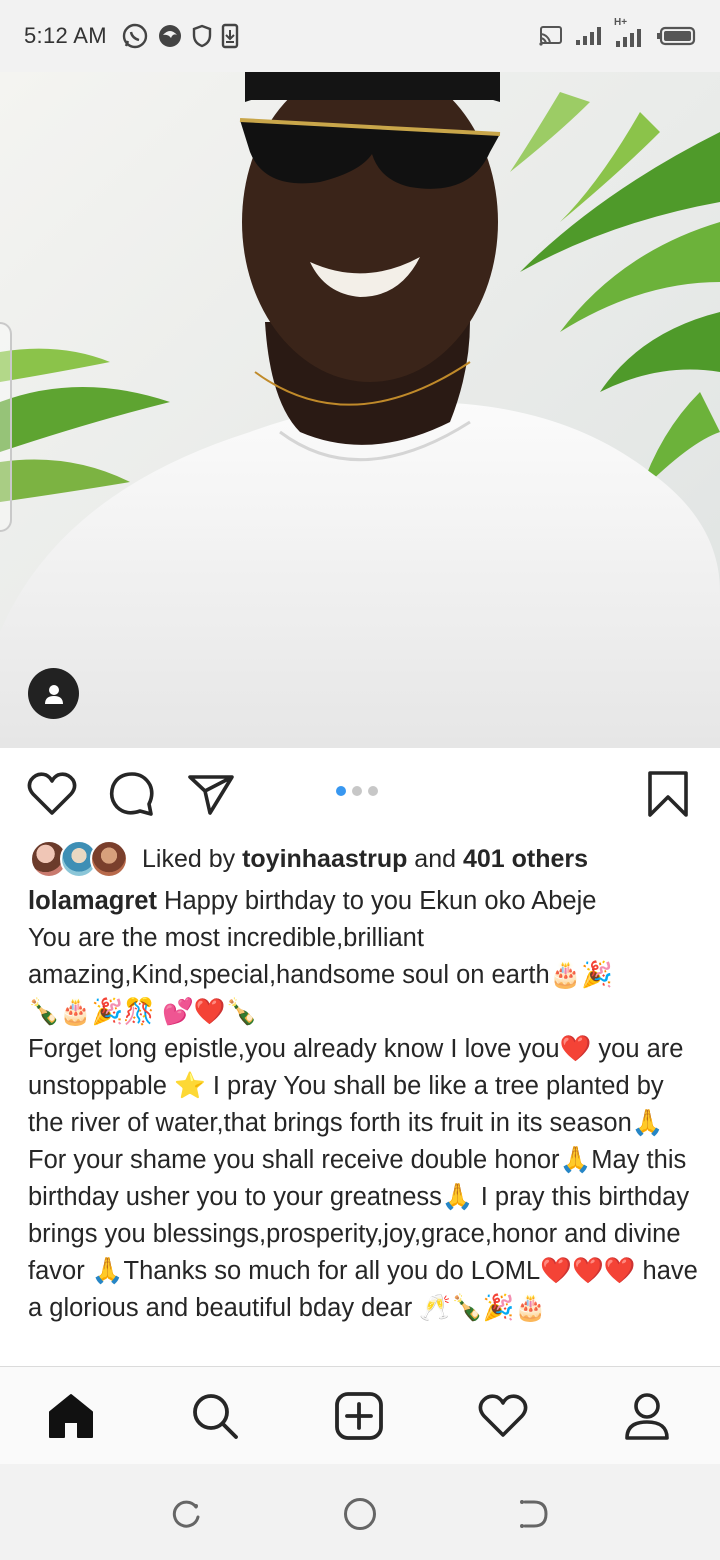  Describe the element at coordinates (324, 859) in the screenshot. I see `liker-username: toyinhaastrup` at that location.